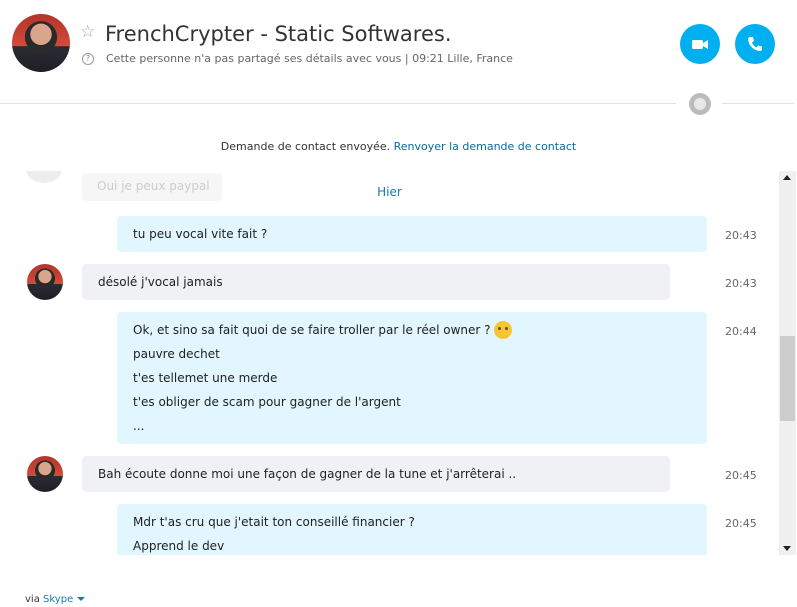  I want to click on info-icon: ?, so click(88, 59).